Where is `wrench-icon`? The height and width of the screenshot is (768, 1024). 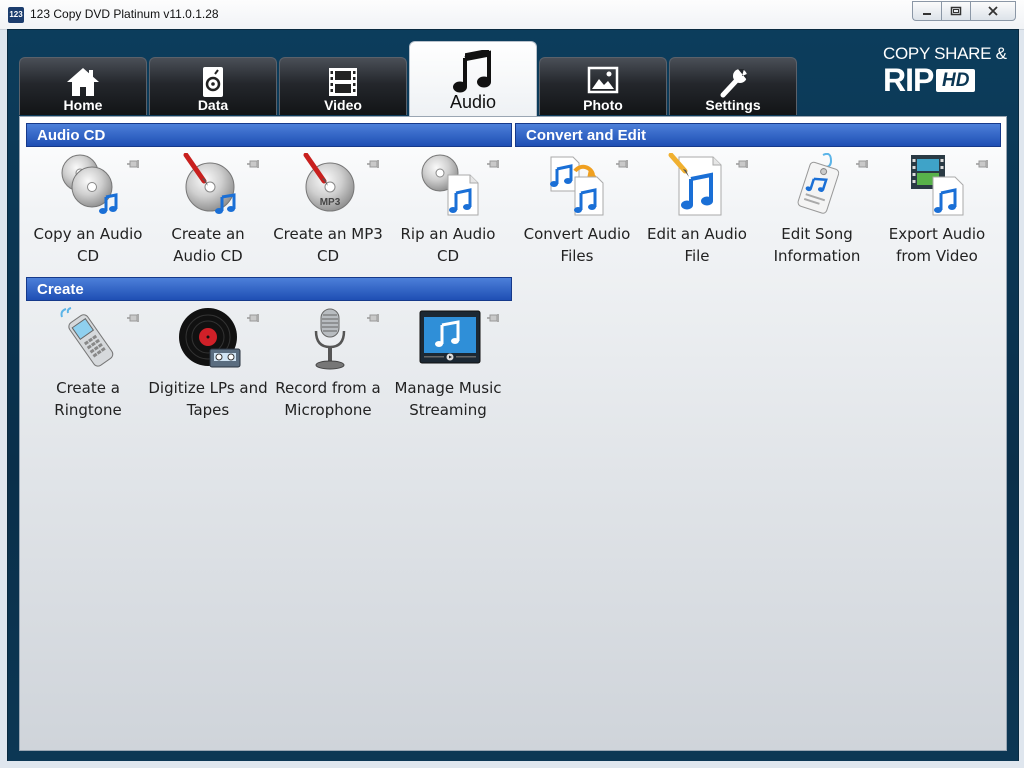 wrench-icon is located at coordinates (733, 83).